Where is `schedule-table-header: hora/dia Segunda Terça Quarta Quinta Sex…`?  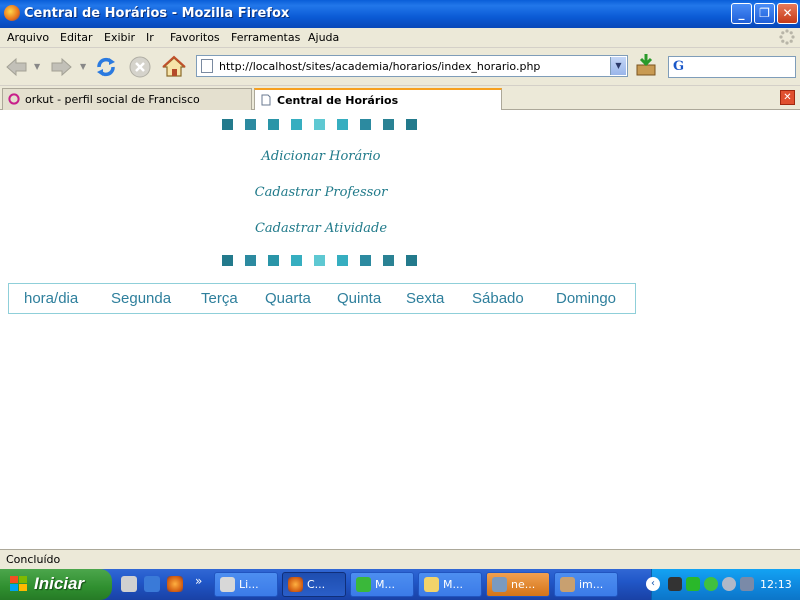 schedule-table-header: hora/dia Segunda Terça Quarta Quinta Sex… is located at coordinates (322, 298).